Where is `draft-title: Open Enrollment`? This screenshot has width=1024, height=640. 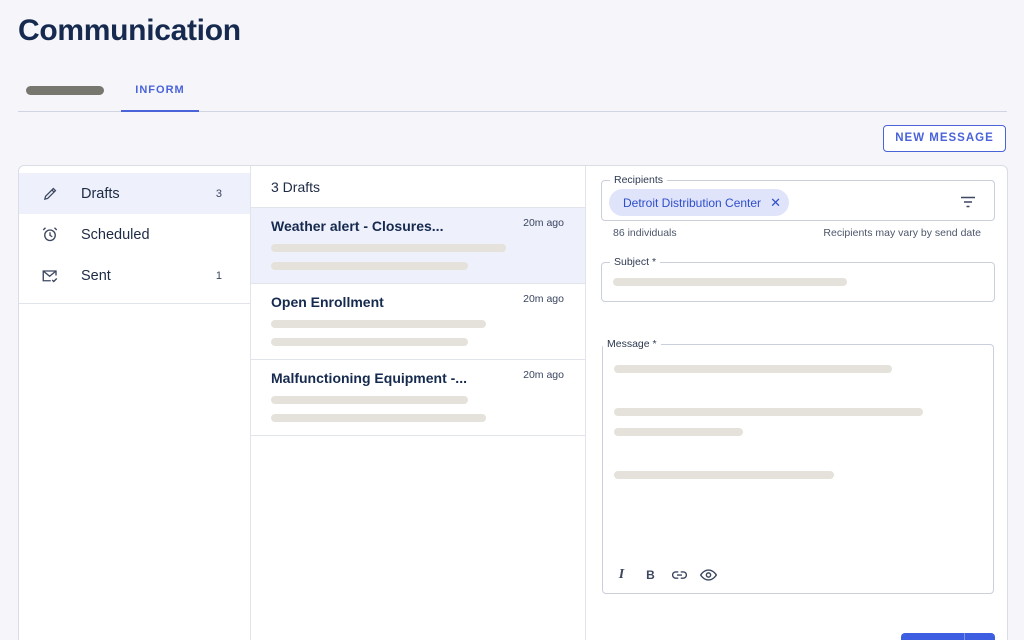 draft-title: Open Enrollment is located at coordinates (327, 302).